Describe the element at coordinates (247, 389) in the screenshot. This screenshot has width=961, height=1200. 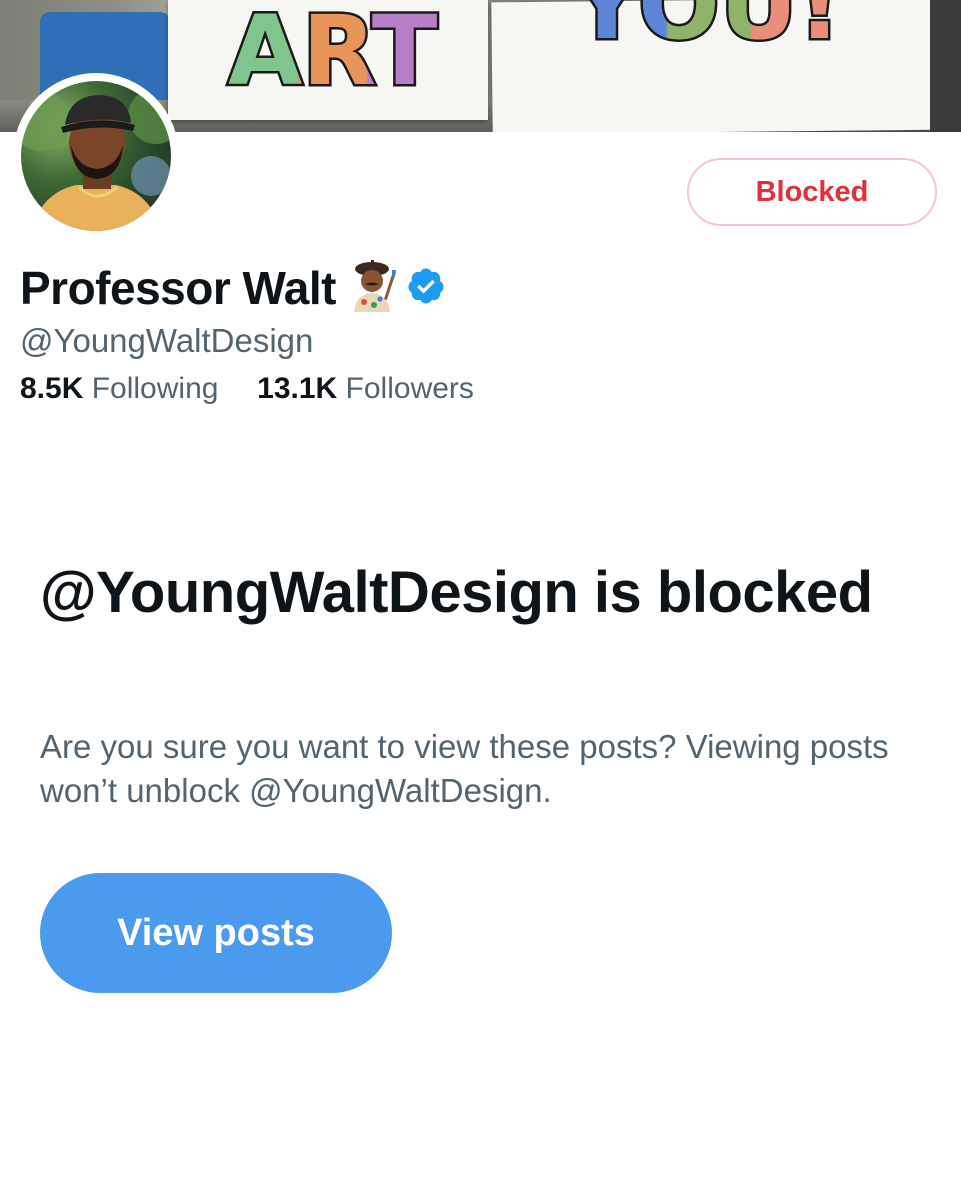
I see `profile-stats: 8.5K Following 13.1K Followers` at that location.